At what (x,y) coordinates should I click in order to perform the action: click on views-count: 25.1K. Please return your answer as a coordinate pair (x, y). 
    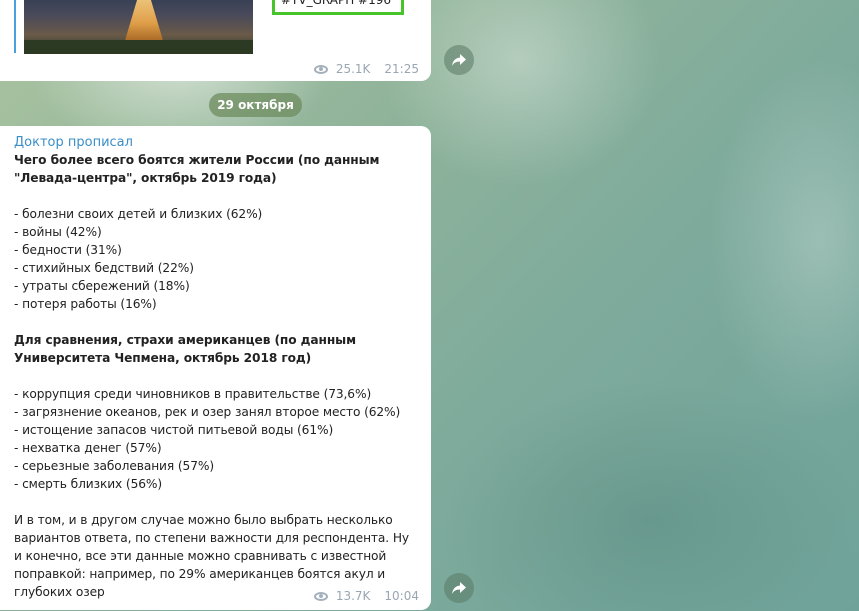
    Looking at the image, I should click on (353, 69).